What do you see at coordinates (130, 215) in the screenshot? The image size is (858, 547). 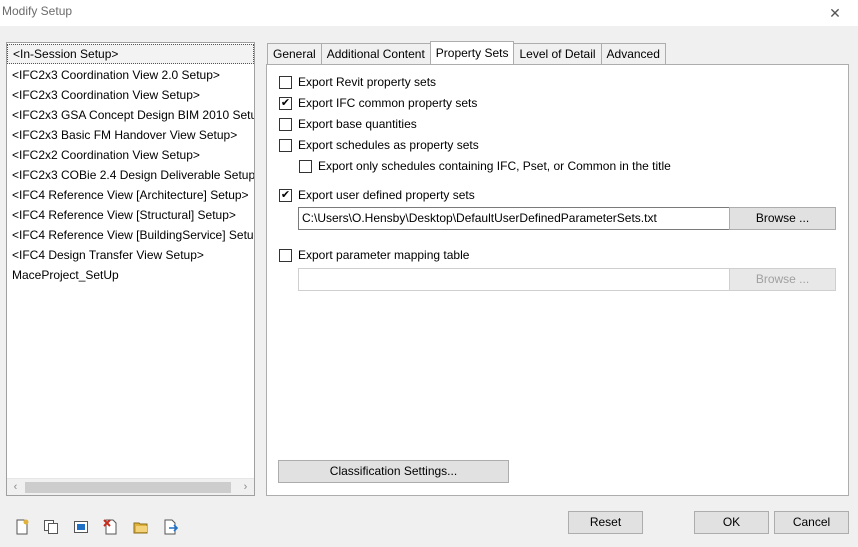 I see `setup-list-item: <IFC4 Reference View [Structural] Setup>` at bounding box center [130, 215].